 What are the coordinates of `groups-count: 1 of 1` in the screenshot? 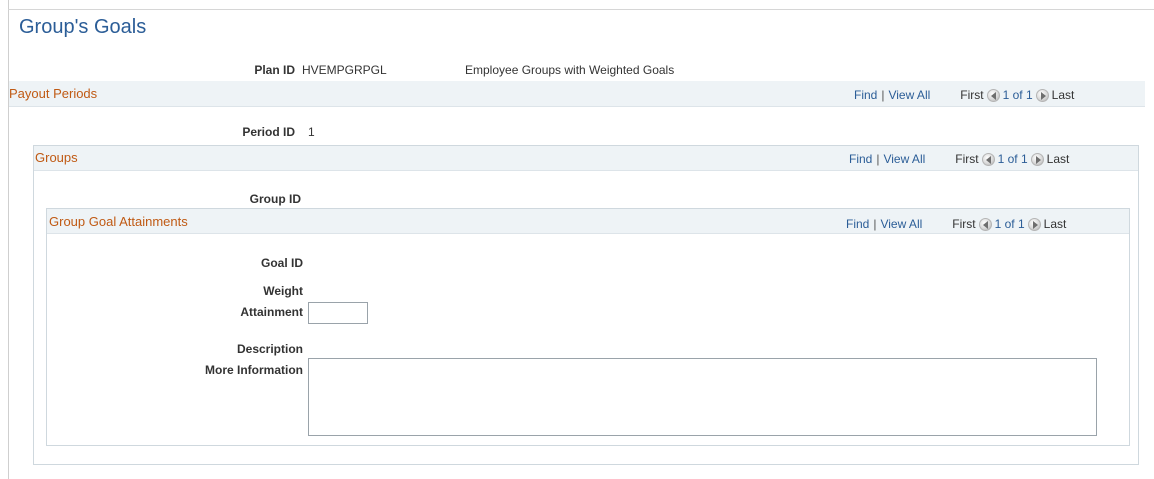 It's located at (1012, 159).